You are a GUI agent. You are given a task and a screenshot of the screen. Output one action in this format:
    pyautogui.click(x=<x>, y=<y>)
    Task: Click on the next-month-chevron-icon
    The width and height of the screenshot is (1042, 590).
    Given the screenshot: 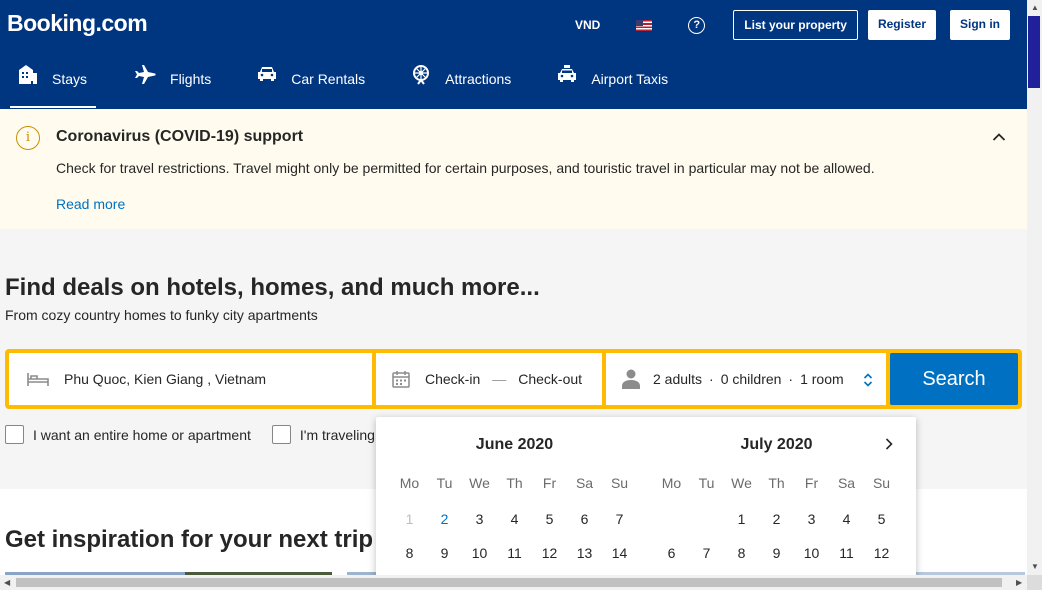 What is the action you would take?
    pyautogui.click(x=889, y=446)
    